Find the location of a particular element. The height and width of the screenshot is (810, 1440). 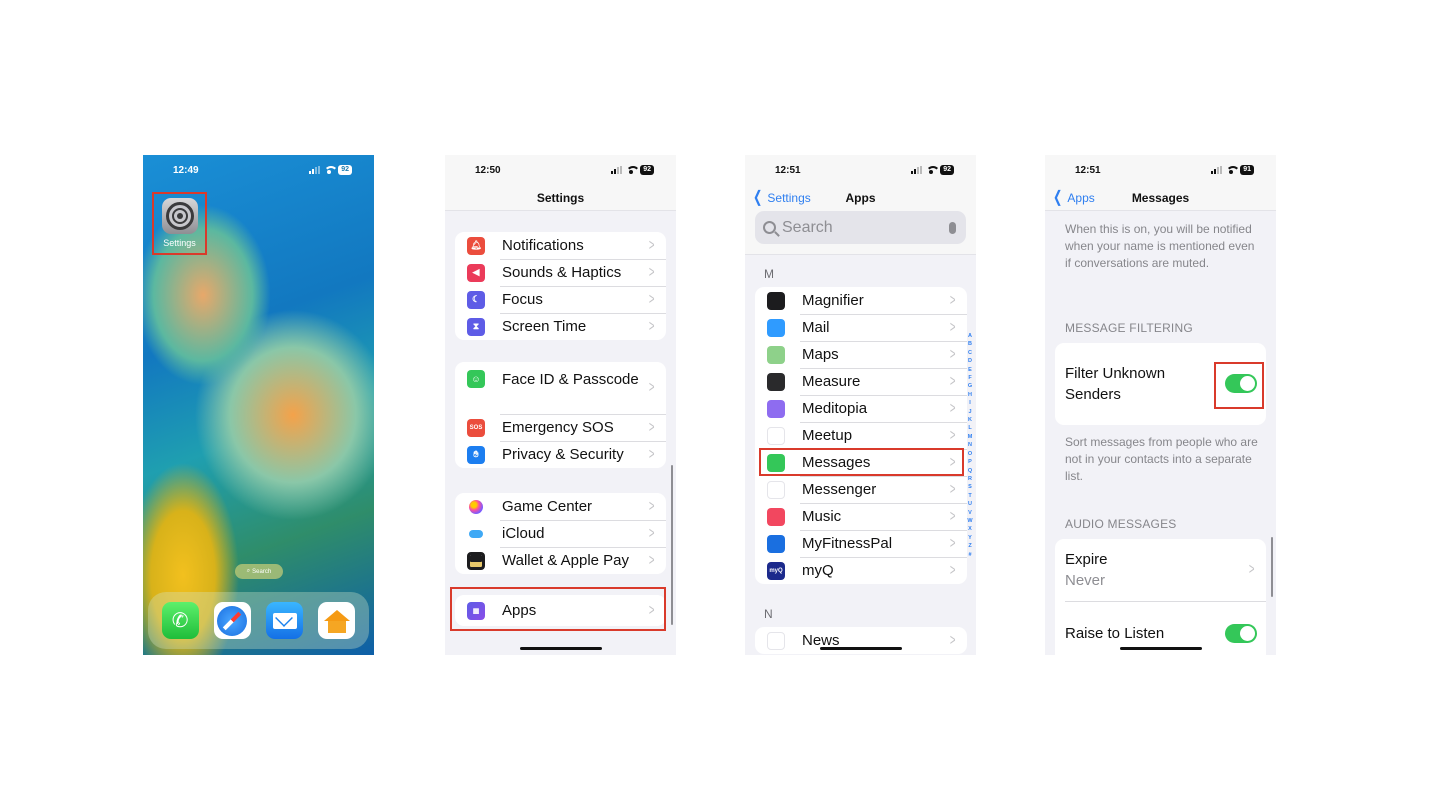

compass-icon is located at coordinates (232, 620).